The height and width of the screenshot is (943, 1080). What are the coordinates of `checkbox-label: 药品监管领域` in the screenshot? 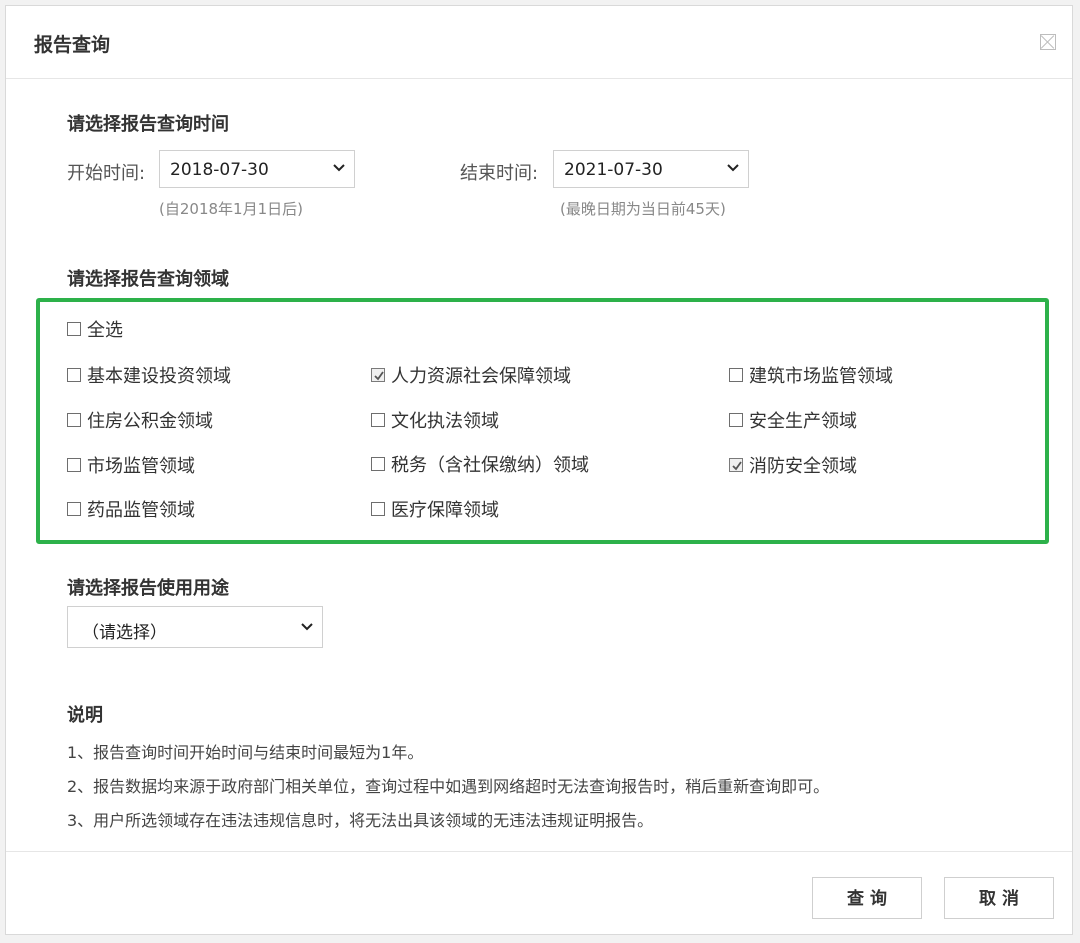 It's located at (141, 510).